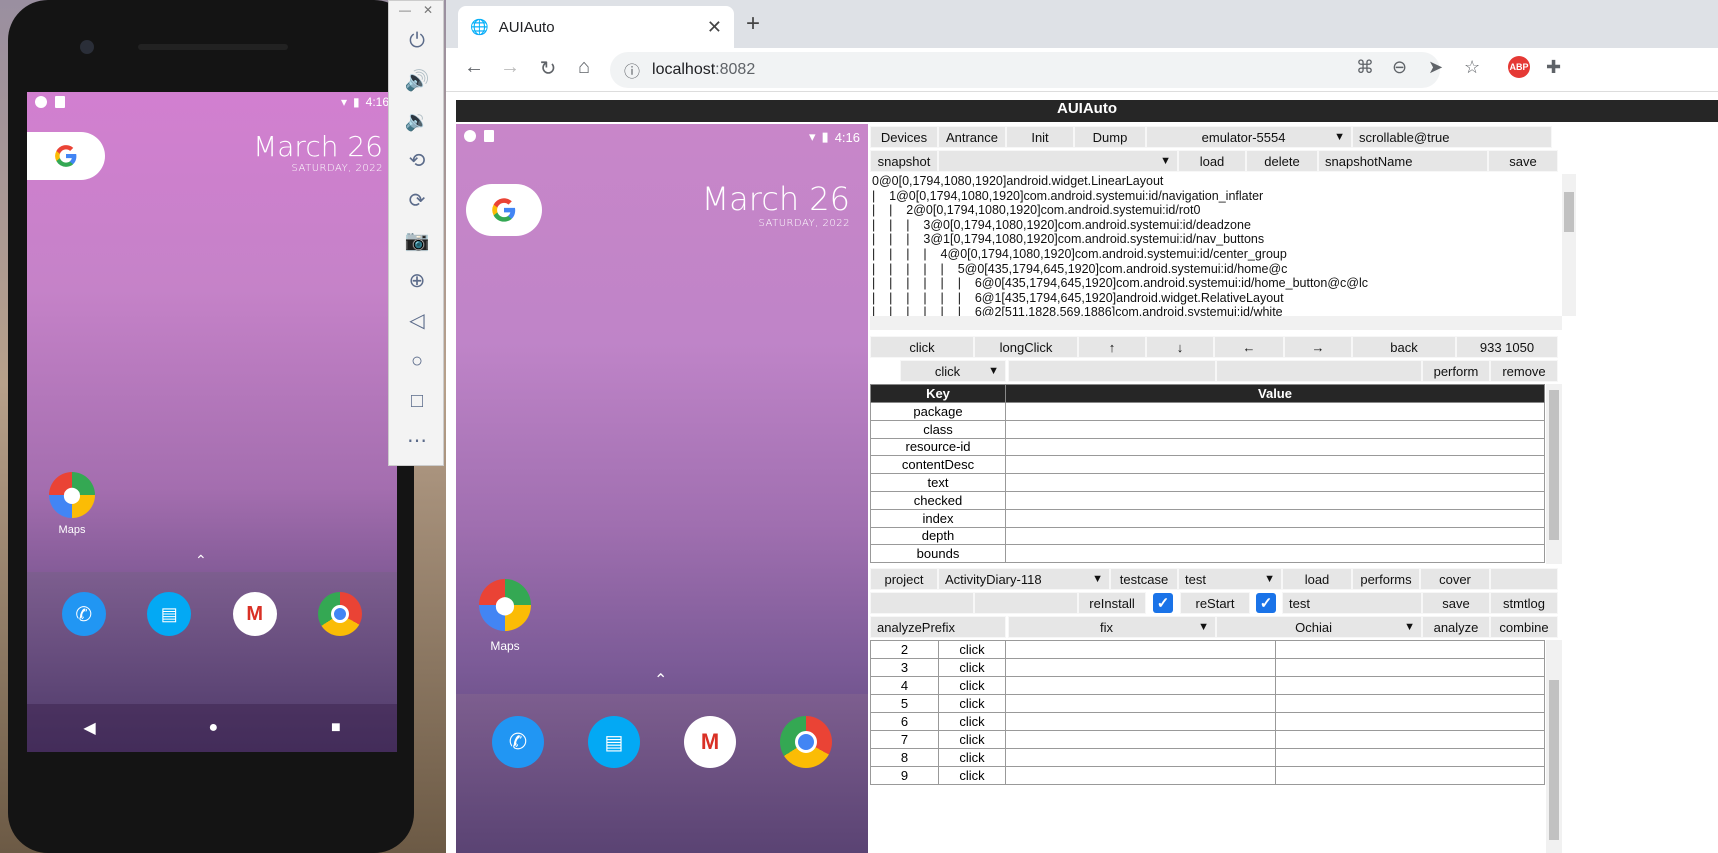 The height and width of the screenshot is (853, 1718). What do you see at coordinates (922, 603) in the screenshot?
I see `blank-input` at bounding box center [922, 603].